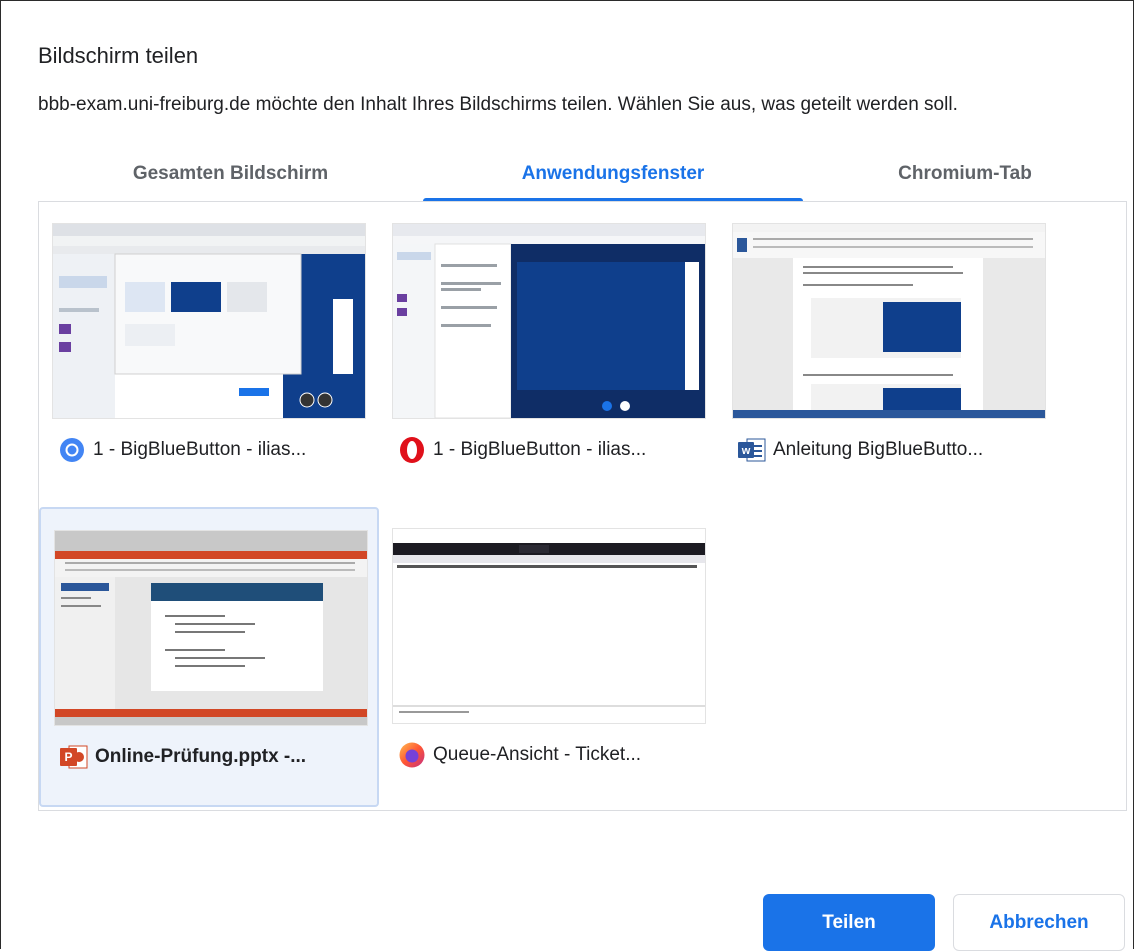  What do you see at coordinates (68, 757) in the screenshot?
I see `svg-text: P` at bounding box center [68, 757].